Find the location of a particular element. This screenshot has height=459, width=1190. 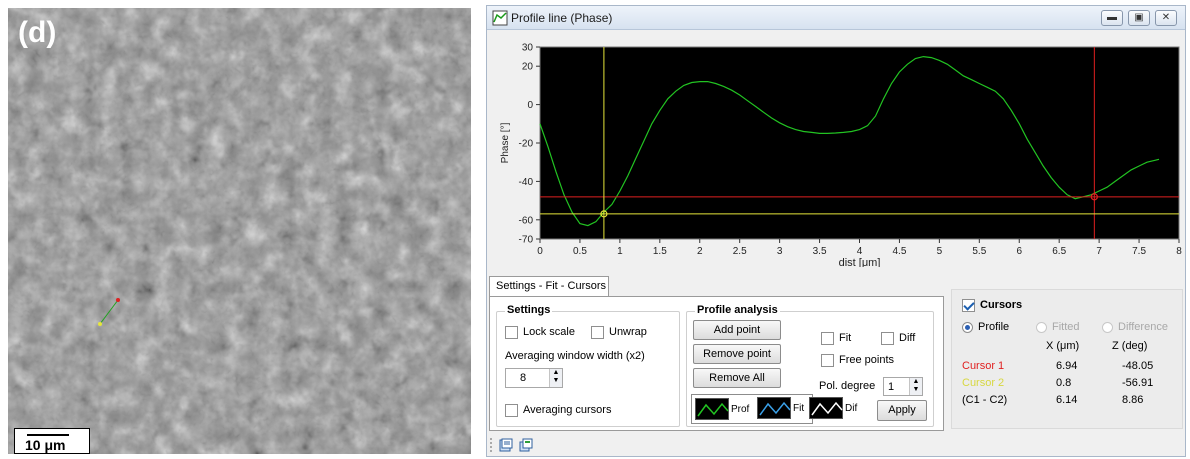

z-column-header: Z (deg) is located at coordinates (1130, 346).